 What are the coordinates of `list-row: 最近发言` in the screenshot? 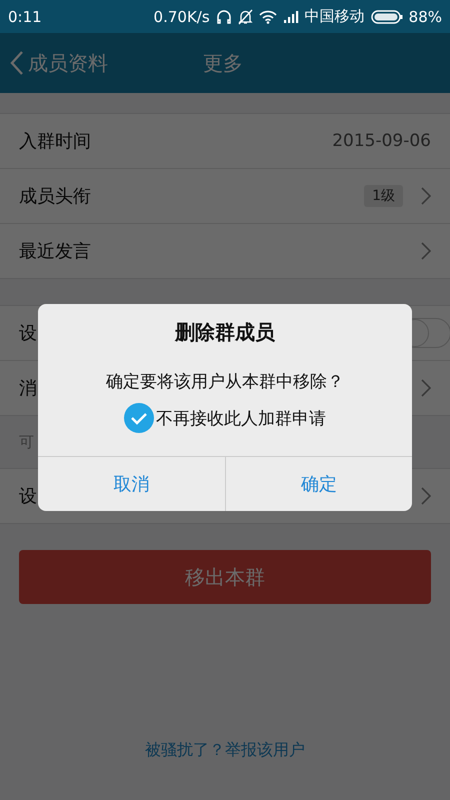 It's located at (225, 251).